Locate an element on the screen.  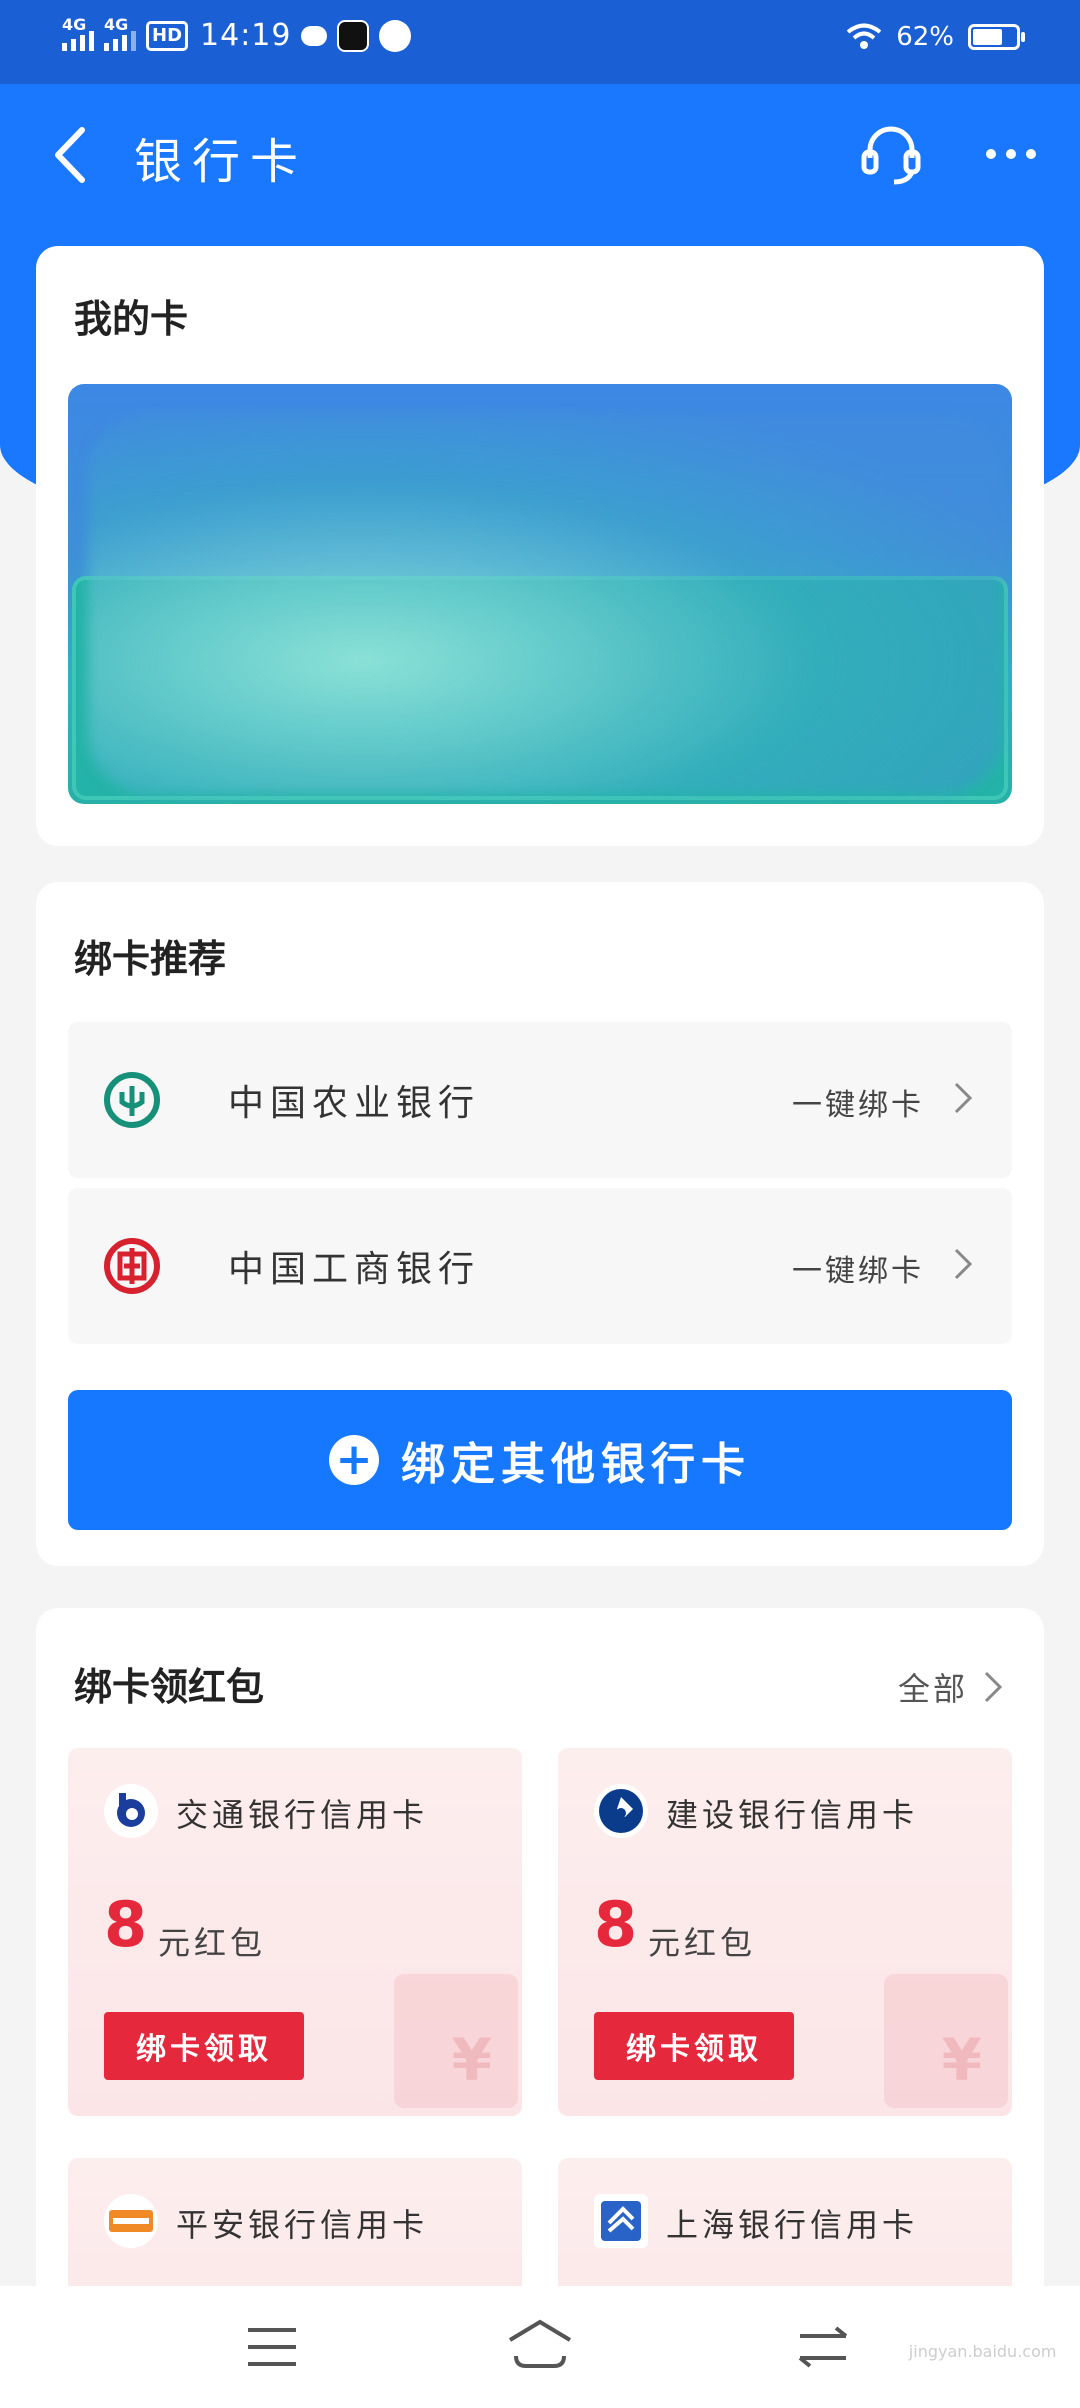
bind-other-card-label: 绑定其他银行卡 is located at coordinates (576, 1464).